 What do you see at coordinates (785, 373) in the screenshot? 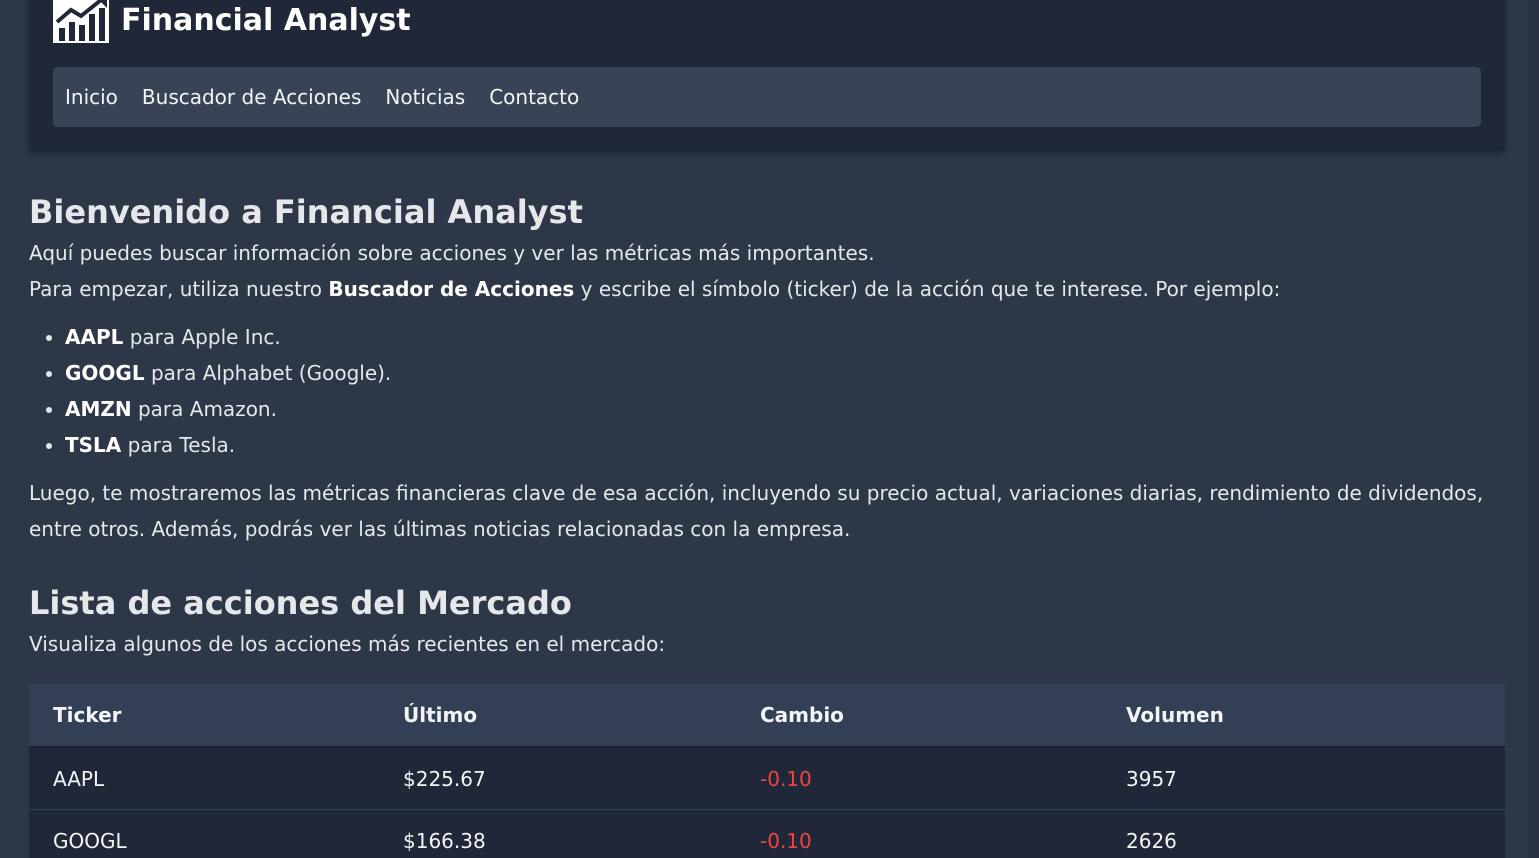
I see `list-item: GOOGL para Alphabet (Google).` at bounding box center [785, 373].